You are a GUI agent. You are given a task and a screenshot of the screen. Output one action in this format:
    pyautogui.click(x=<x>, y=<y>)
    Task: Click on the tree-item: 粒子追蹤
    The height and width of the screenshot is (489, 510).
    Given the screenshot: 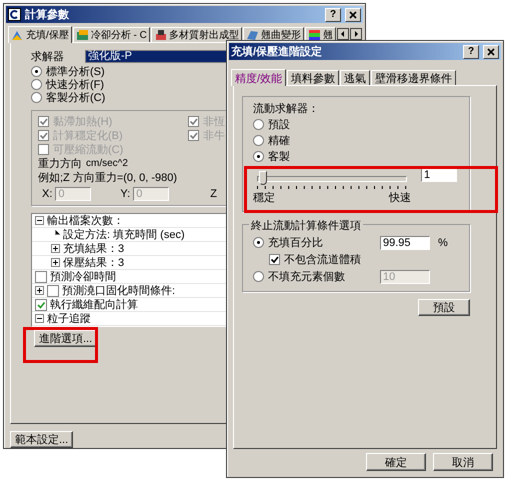 What is the action you would take?
    pyautogui.click(x=69, y=318)
    